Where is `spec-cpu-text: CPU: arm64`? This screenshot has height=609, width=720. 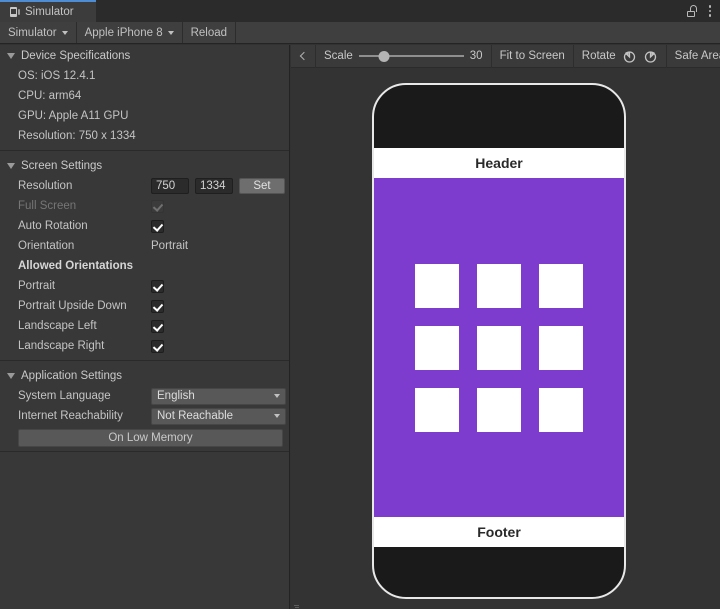 spec-cpu-text: CPU: arm64 is located at coordinates (50, 96).